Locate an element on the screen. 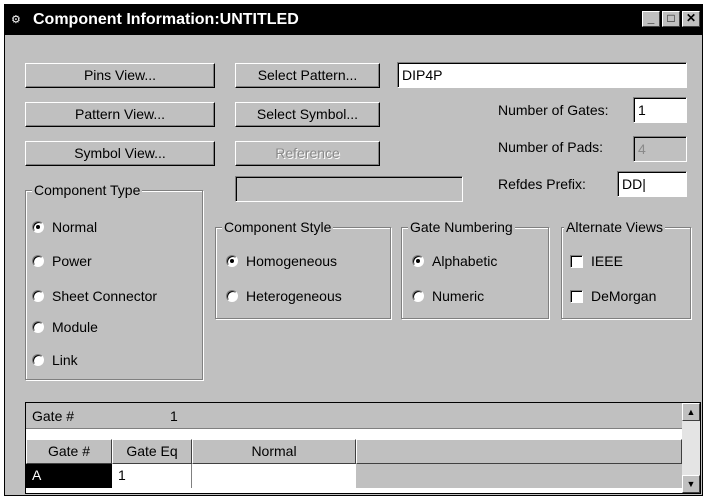 Image resolution: width=707 pixels, height=500 pixels. gate-numbering-numeric: Numeric is located at coordinates (448, 296).